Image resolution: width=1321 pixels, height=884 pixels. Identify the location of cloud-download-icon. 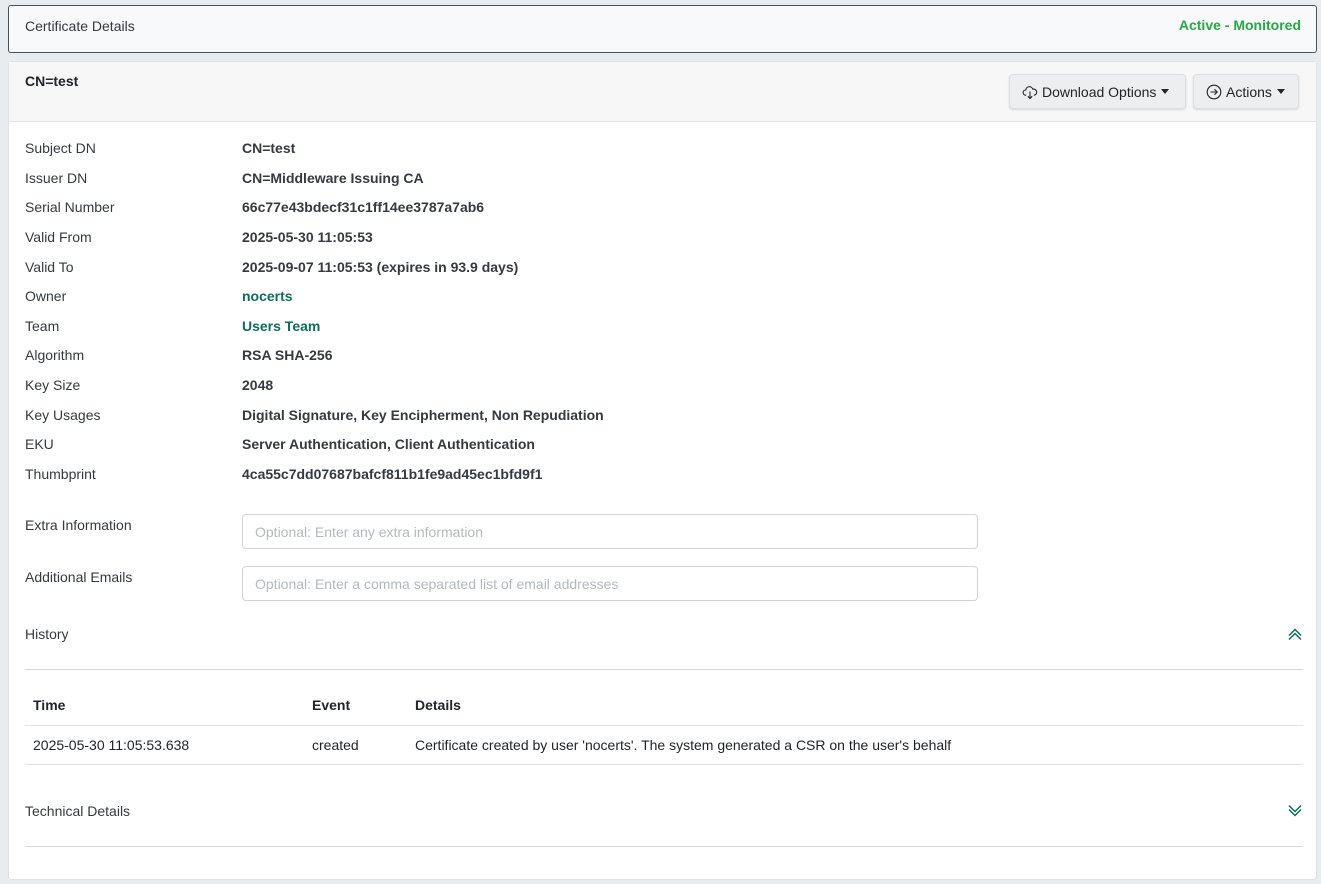
(1030, 92).